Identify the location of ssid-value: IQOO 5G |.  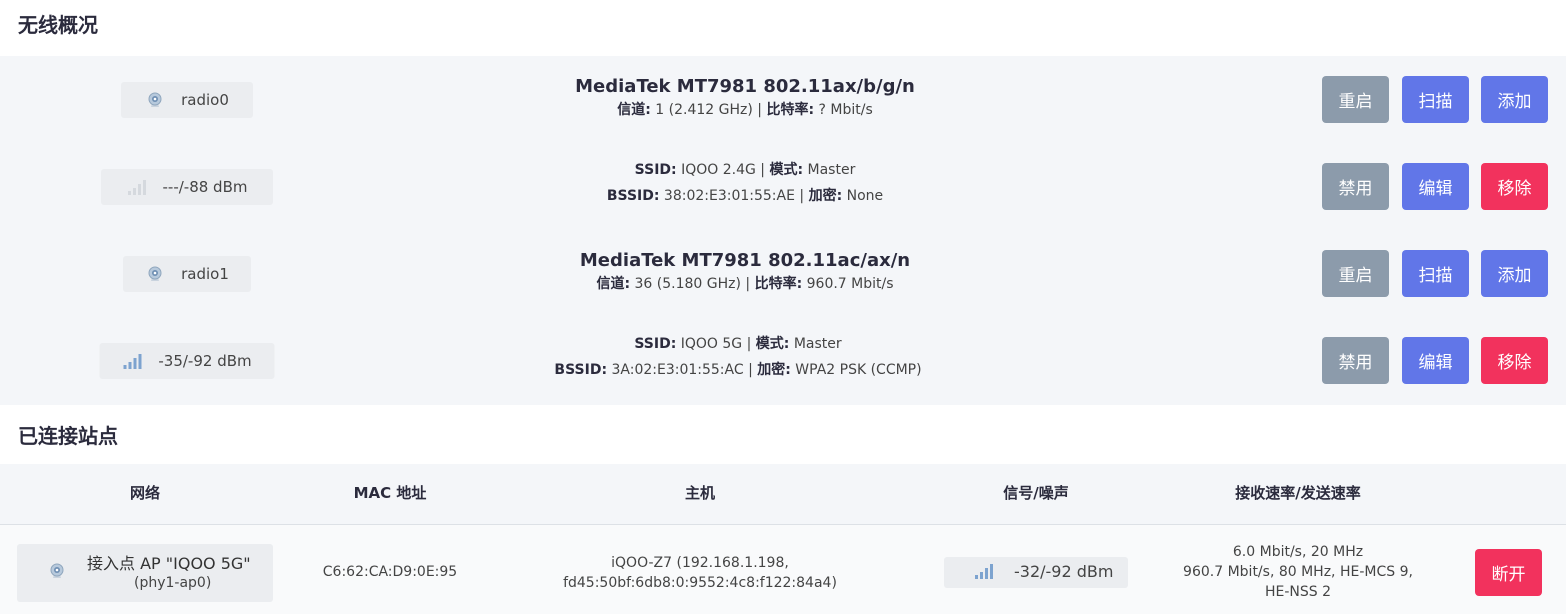
(716, 344).